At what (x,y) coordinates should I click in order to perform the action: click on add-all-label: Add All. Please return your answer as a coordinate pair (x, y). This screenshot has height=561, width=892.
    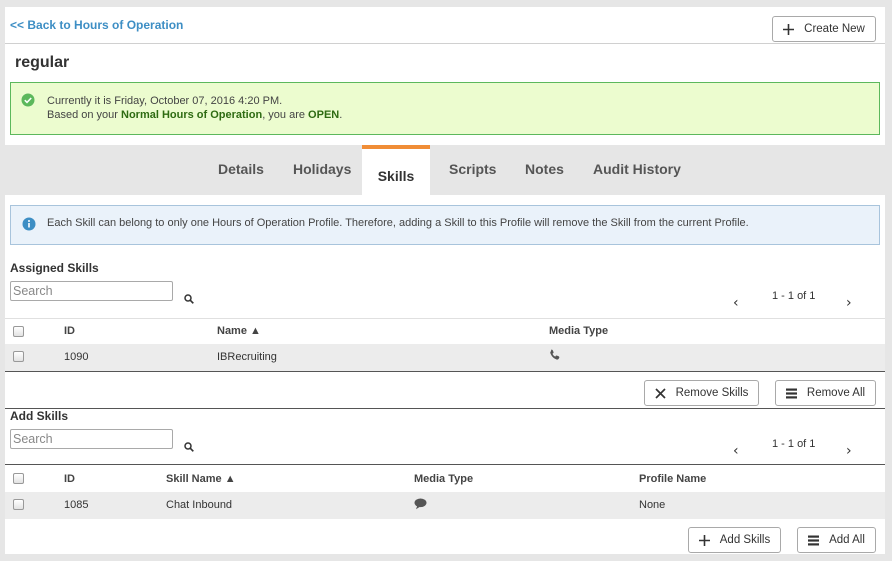
    Looking at the image, I should click on (847, 540).